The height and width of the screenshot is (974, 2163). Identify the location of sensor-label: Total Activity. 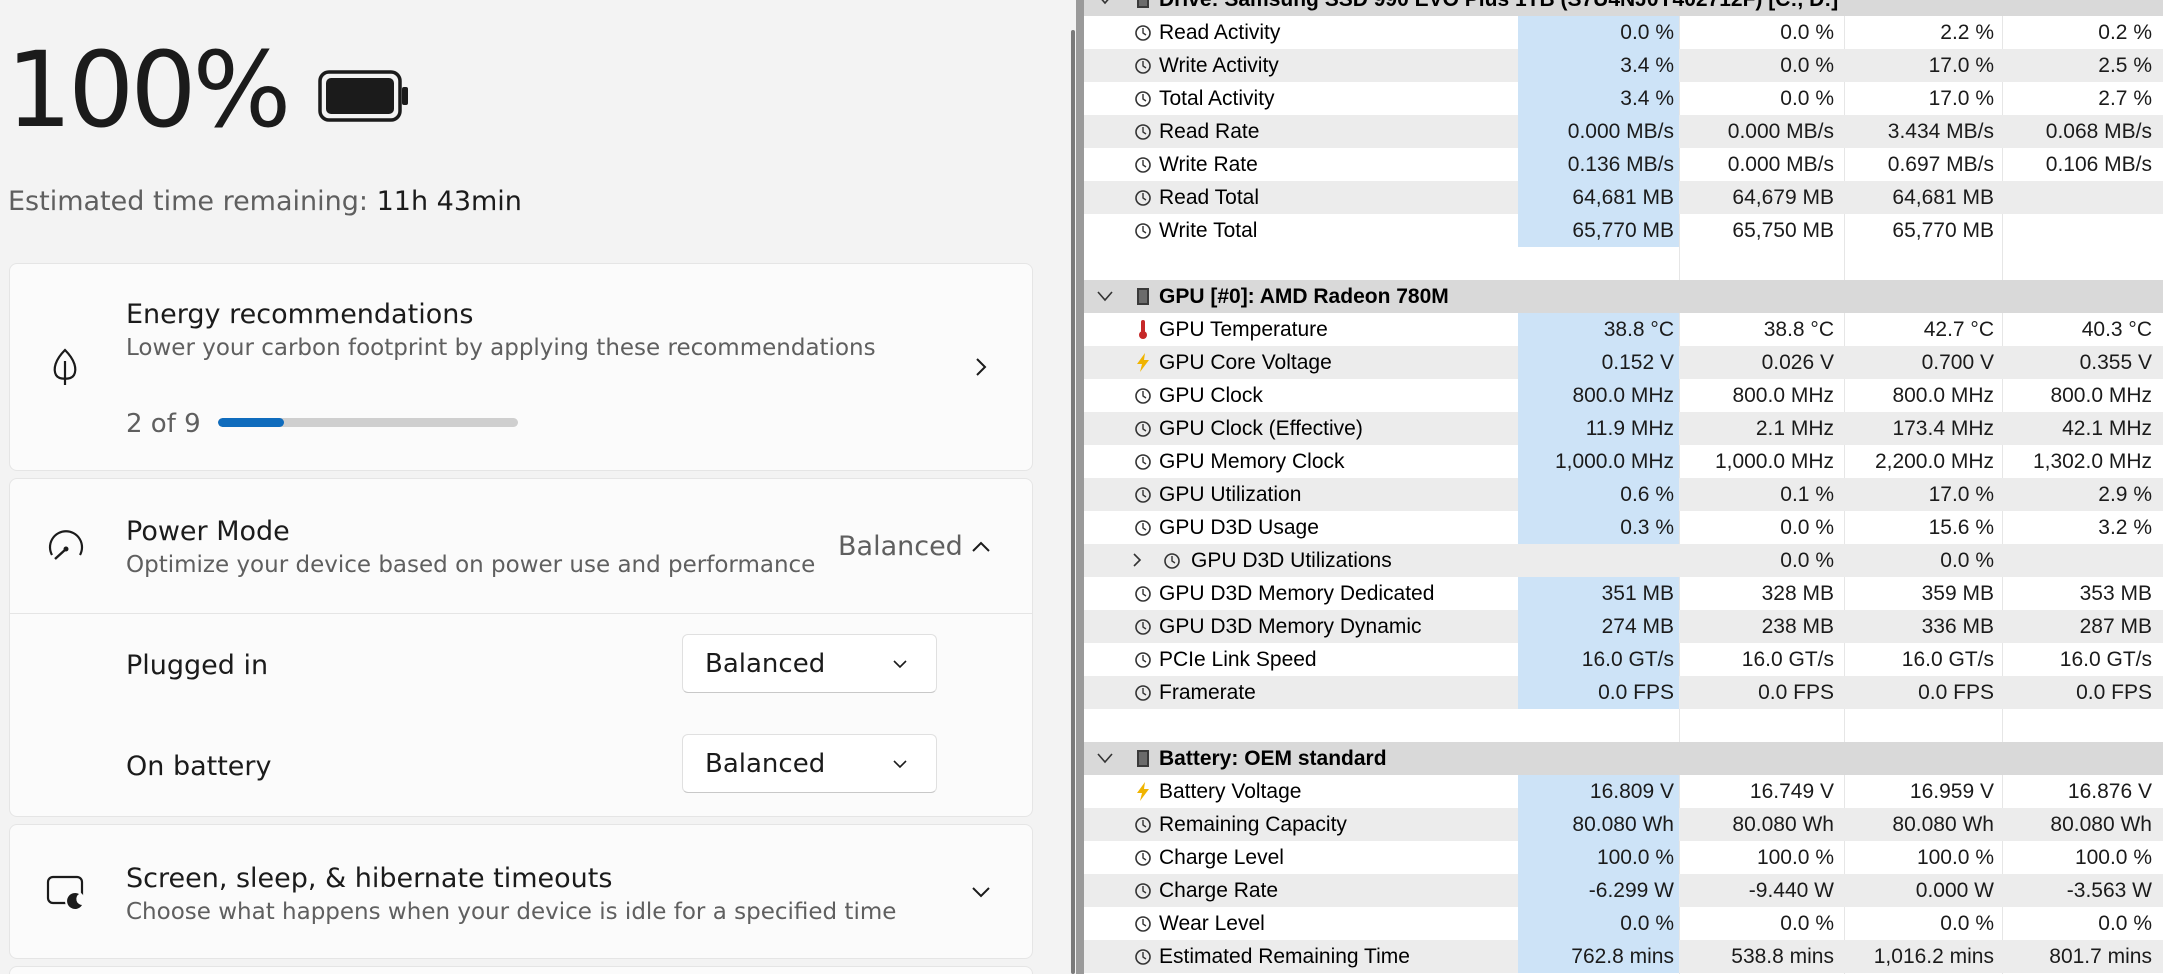
(1217, 98).